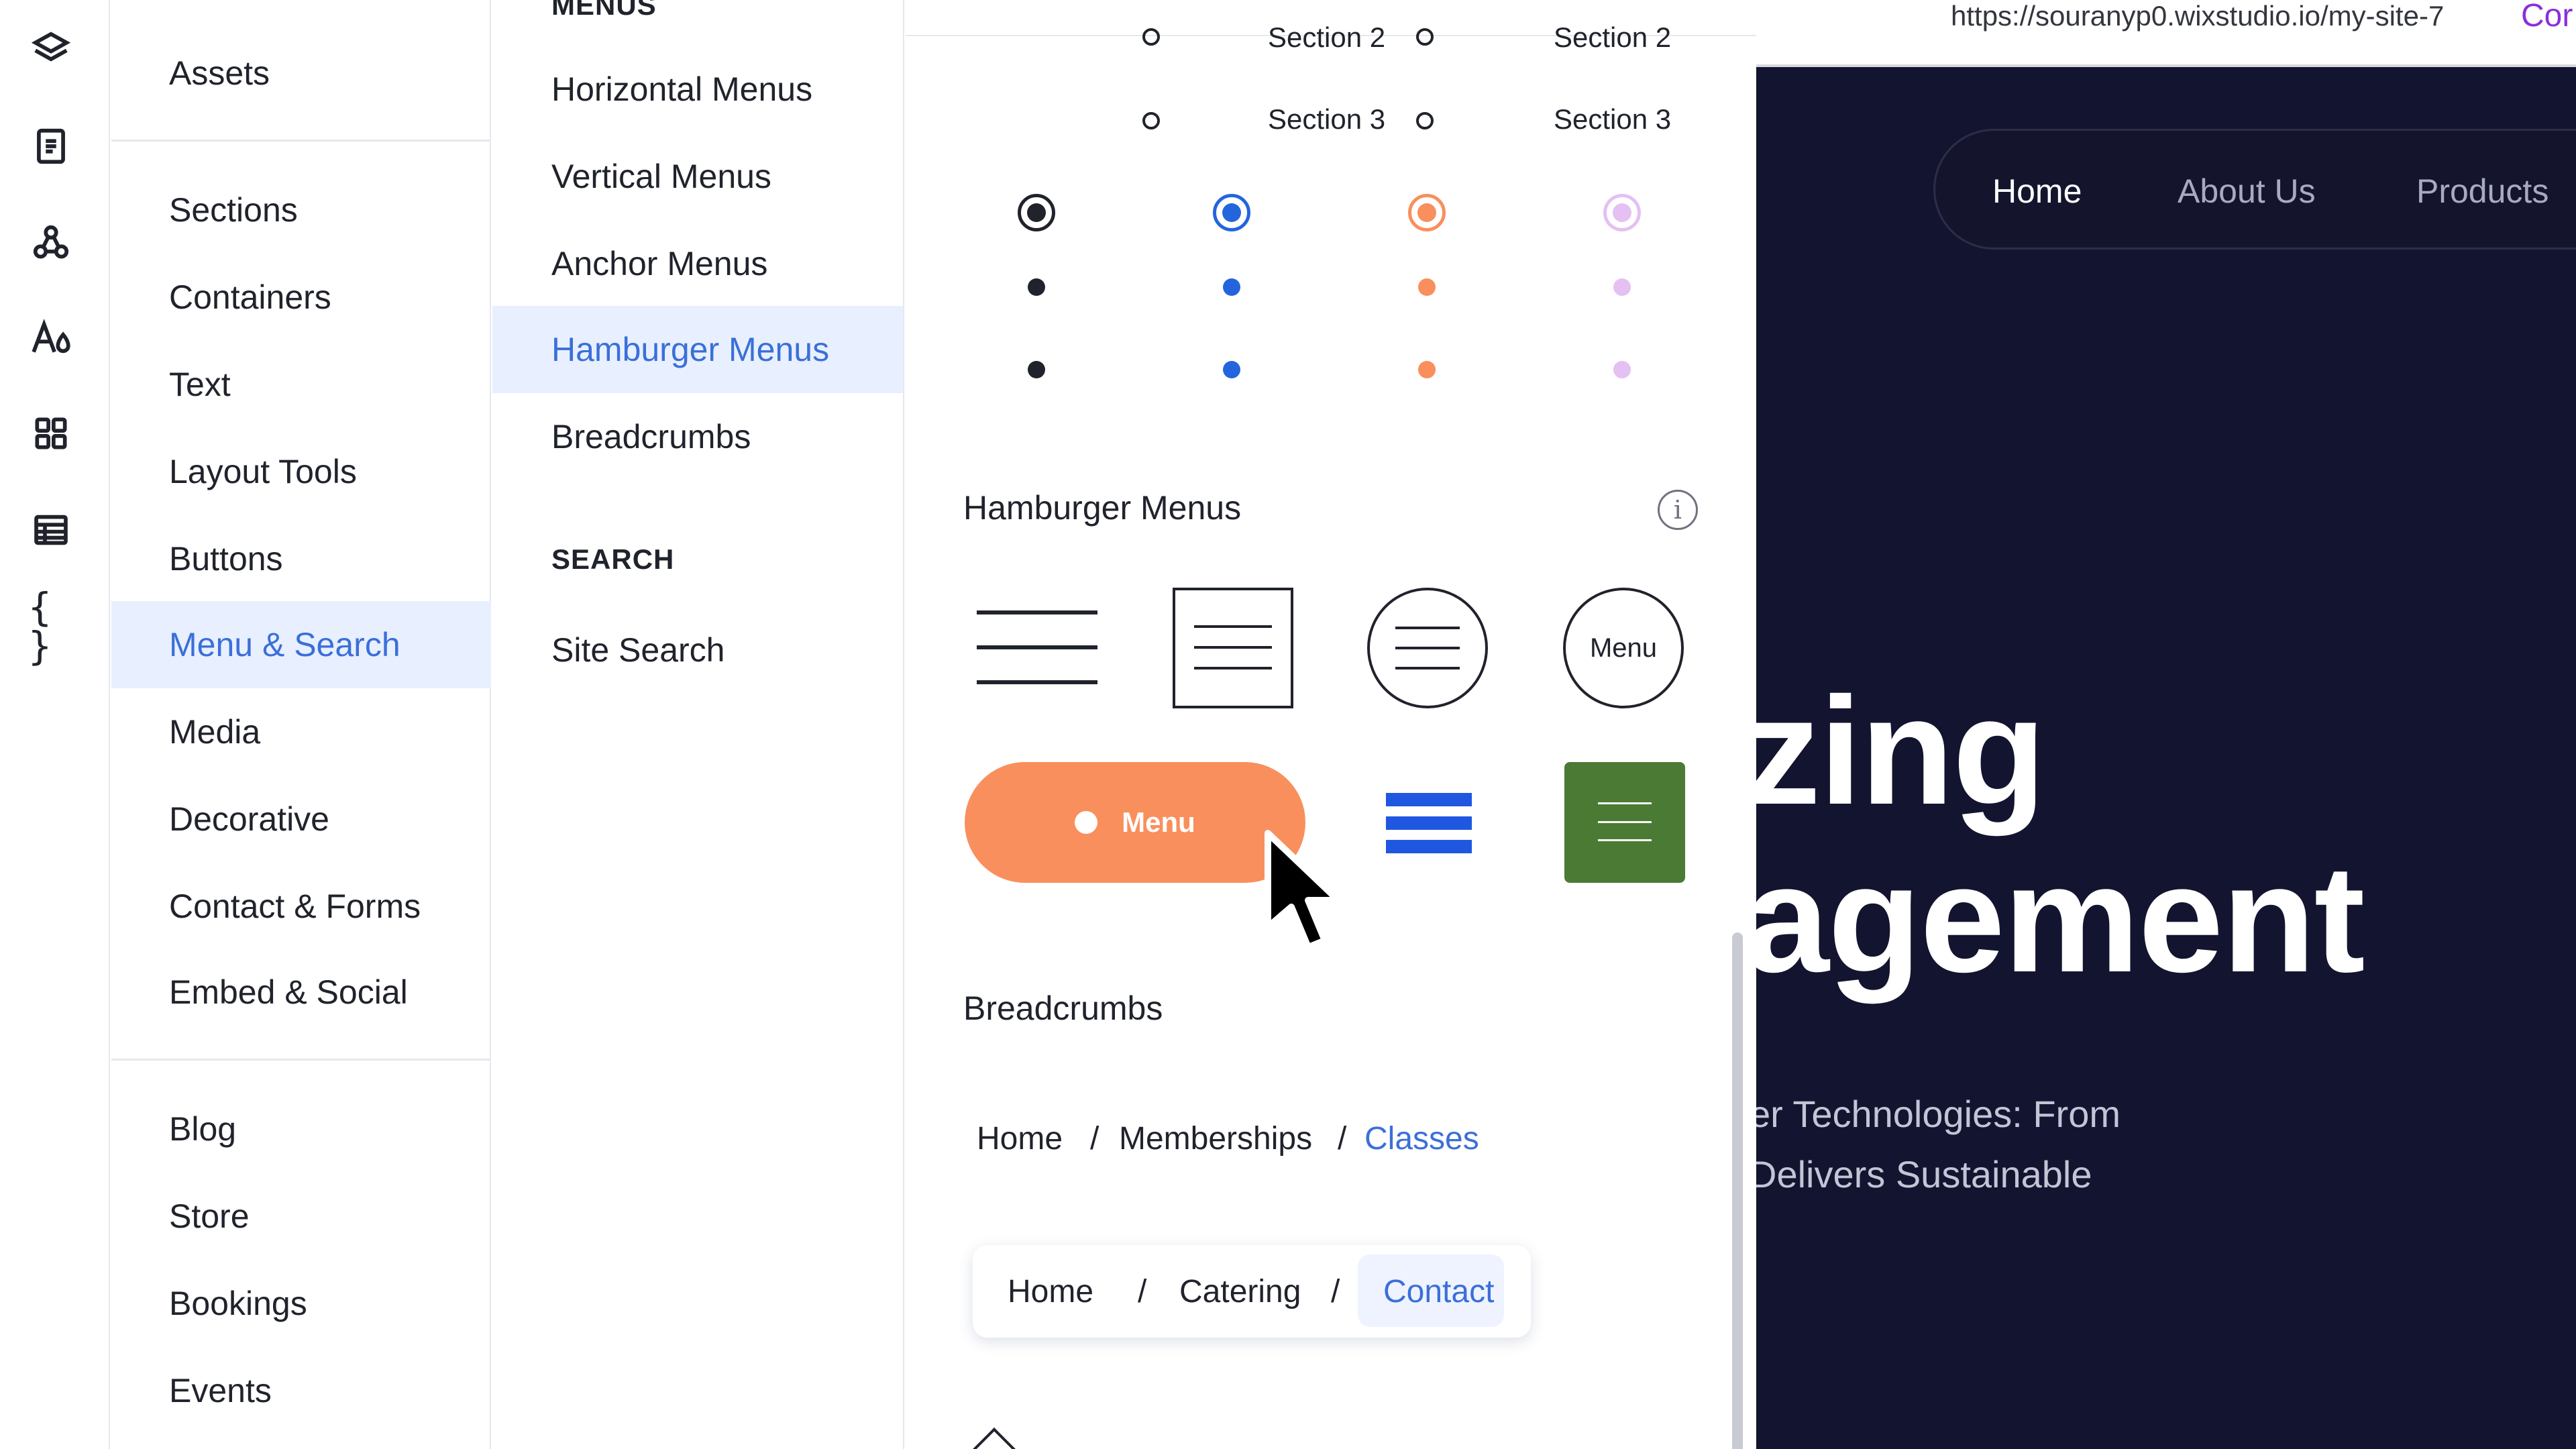 The height and width of the screenshot is (1449, 2576). What do you see at coordinates (2037, 191) in the screenshot?
I see `nav-link-home: Home` at bounding box center [2037, 191].